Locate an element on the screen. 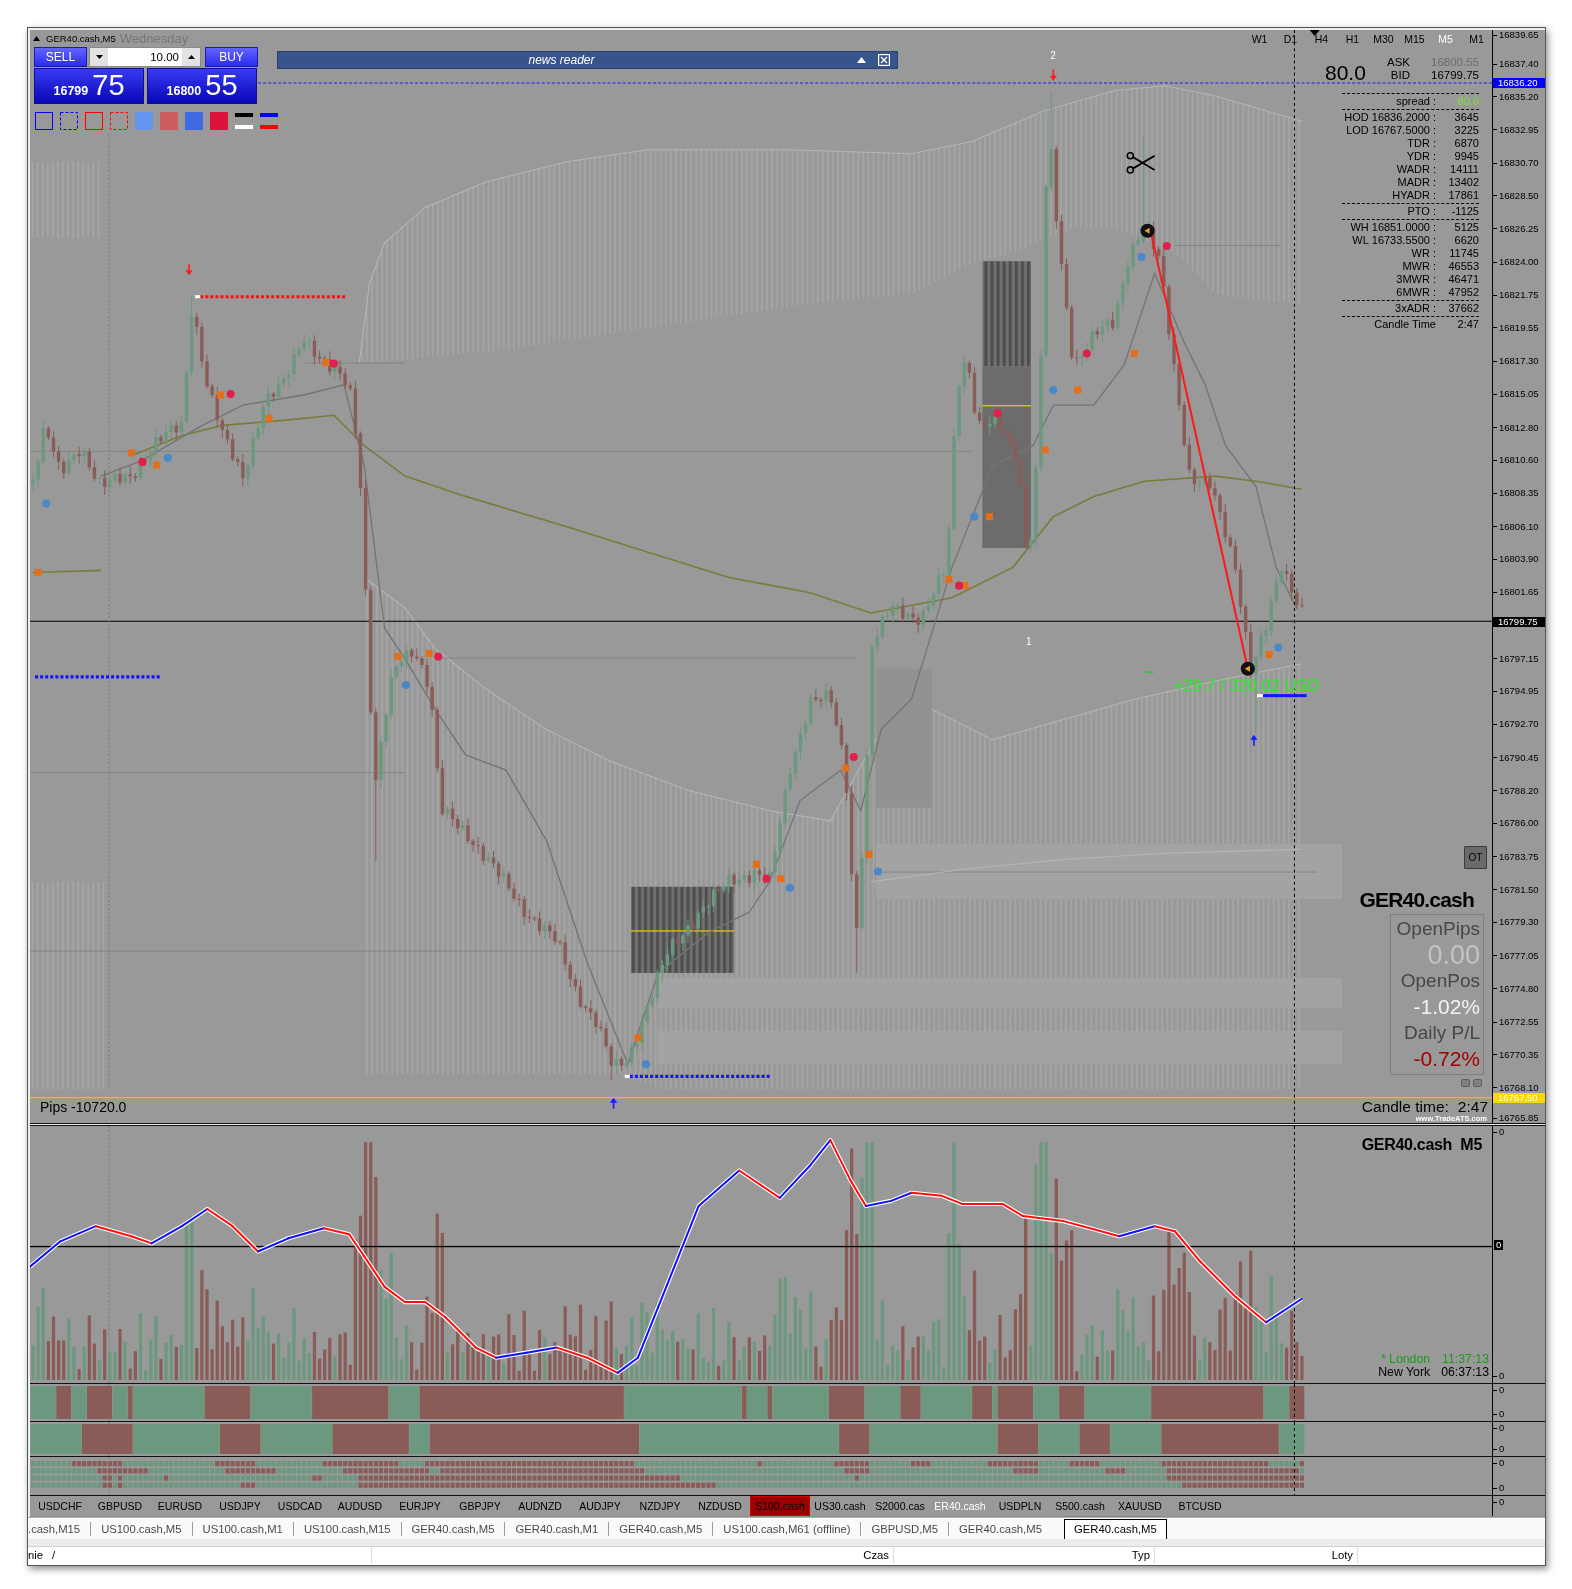 The width and height of the screenshot is (1572, 1589). symbol-button: EURJPY is located at coordinates (420, 1506).